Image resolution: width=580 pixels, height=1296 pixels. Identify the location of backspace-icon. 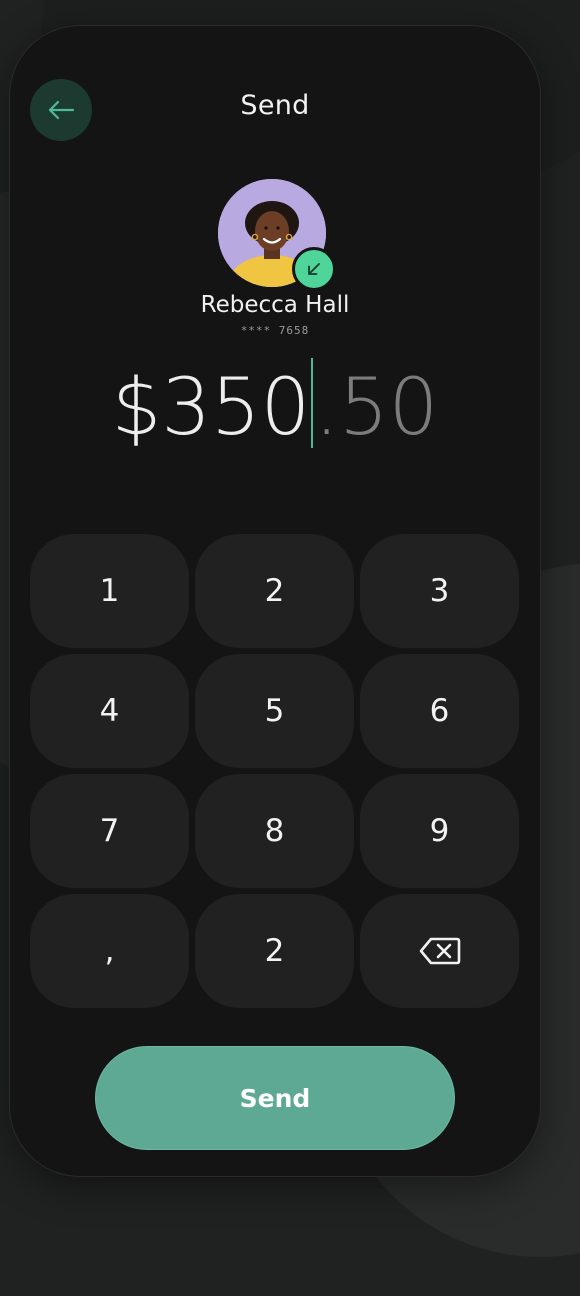
(439, 951).